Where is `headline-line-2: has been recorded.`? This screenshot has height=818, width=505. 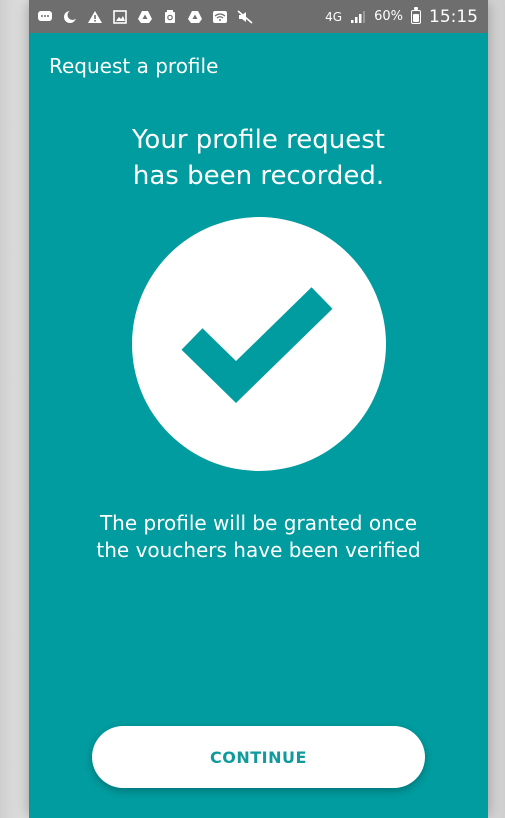
headline-line-2: has been recorded. is located at coordinates (258, 176).